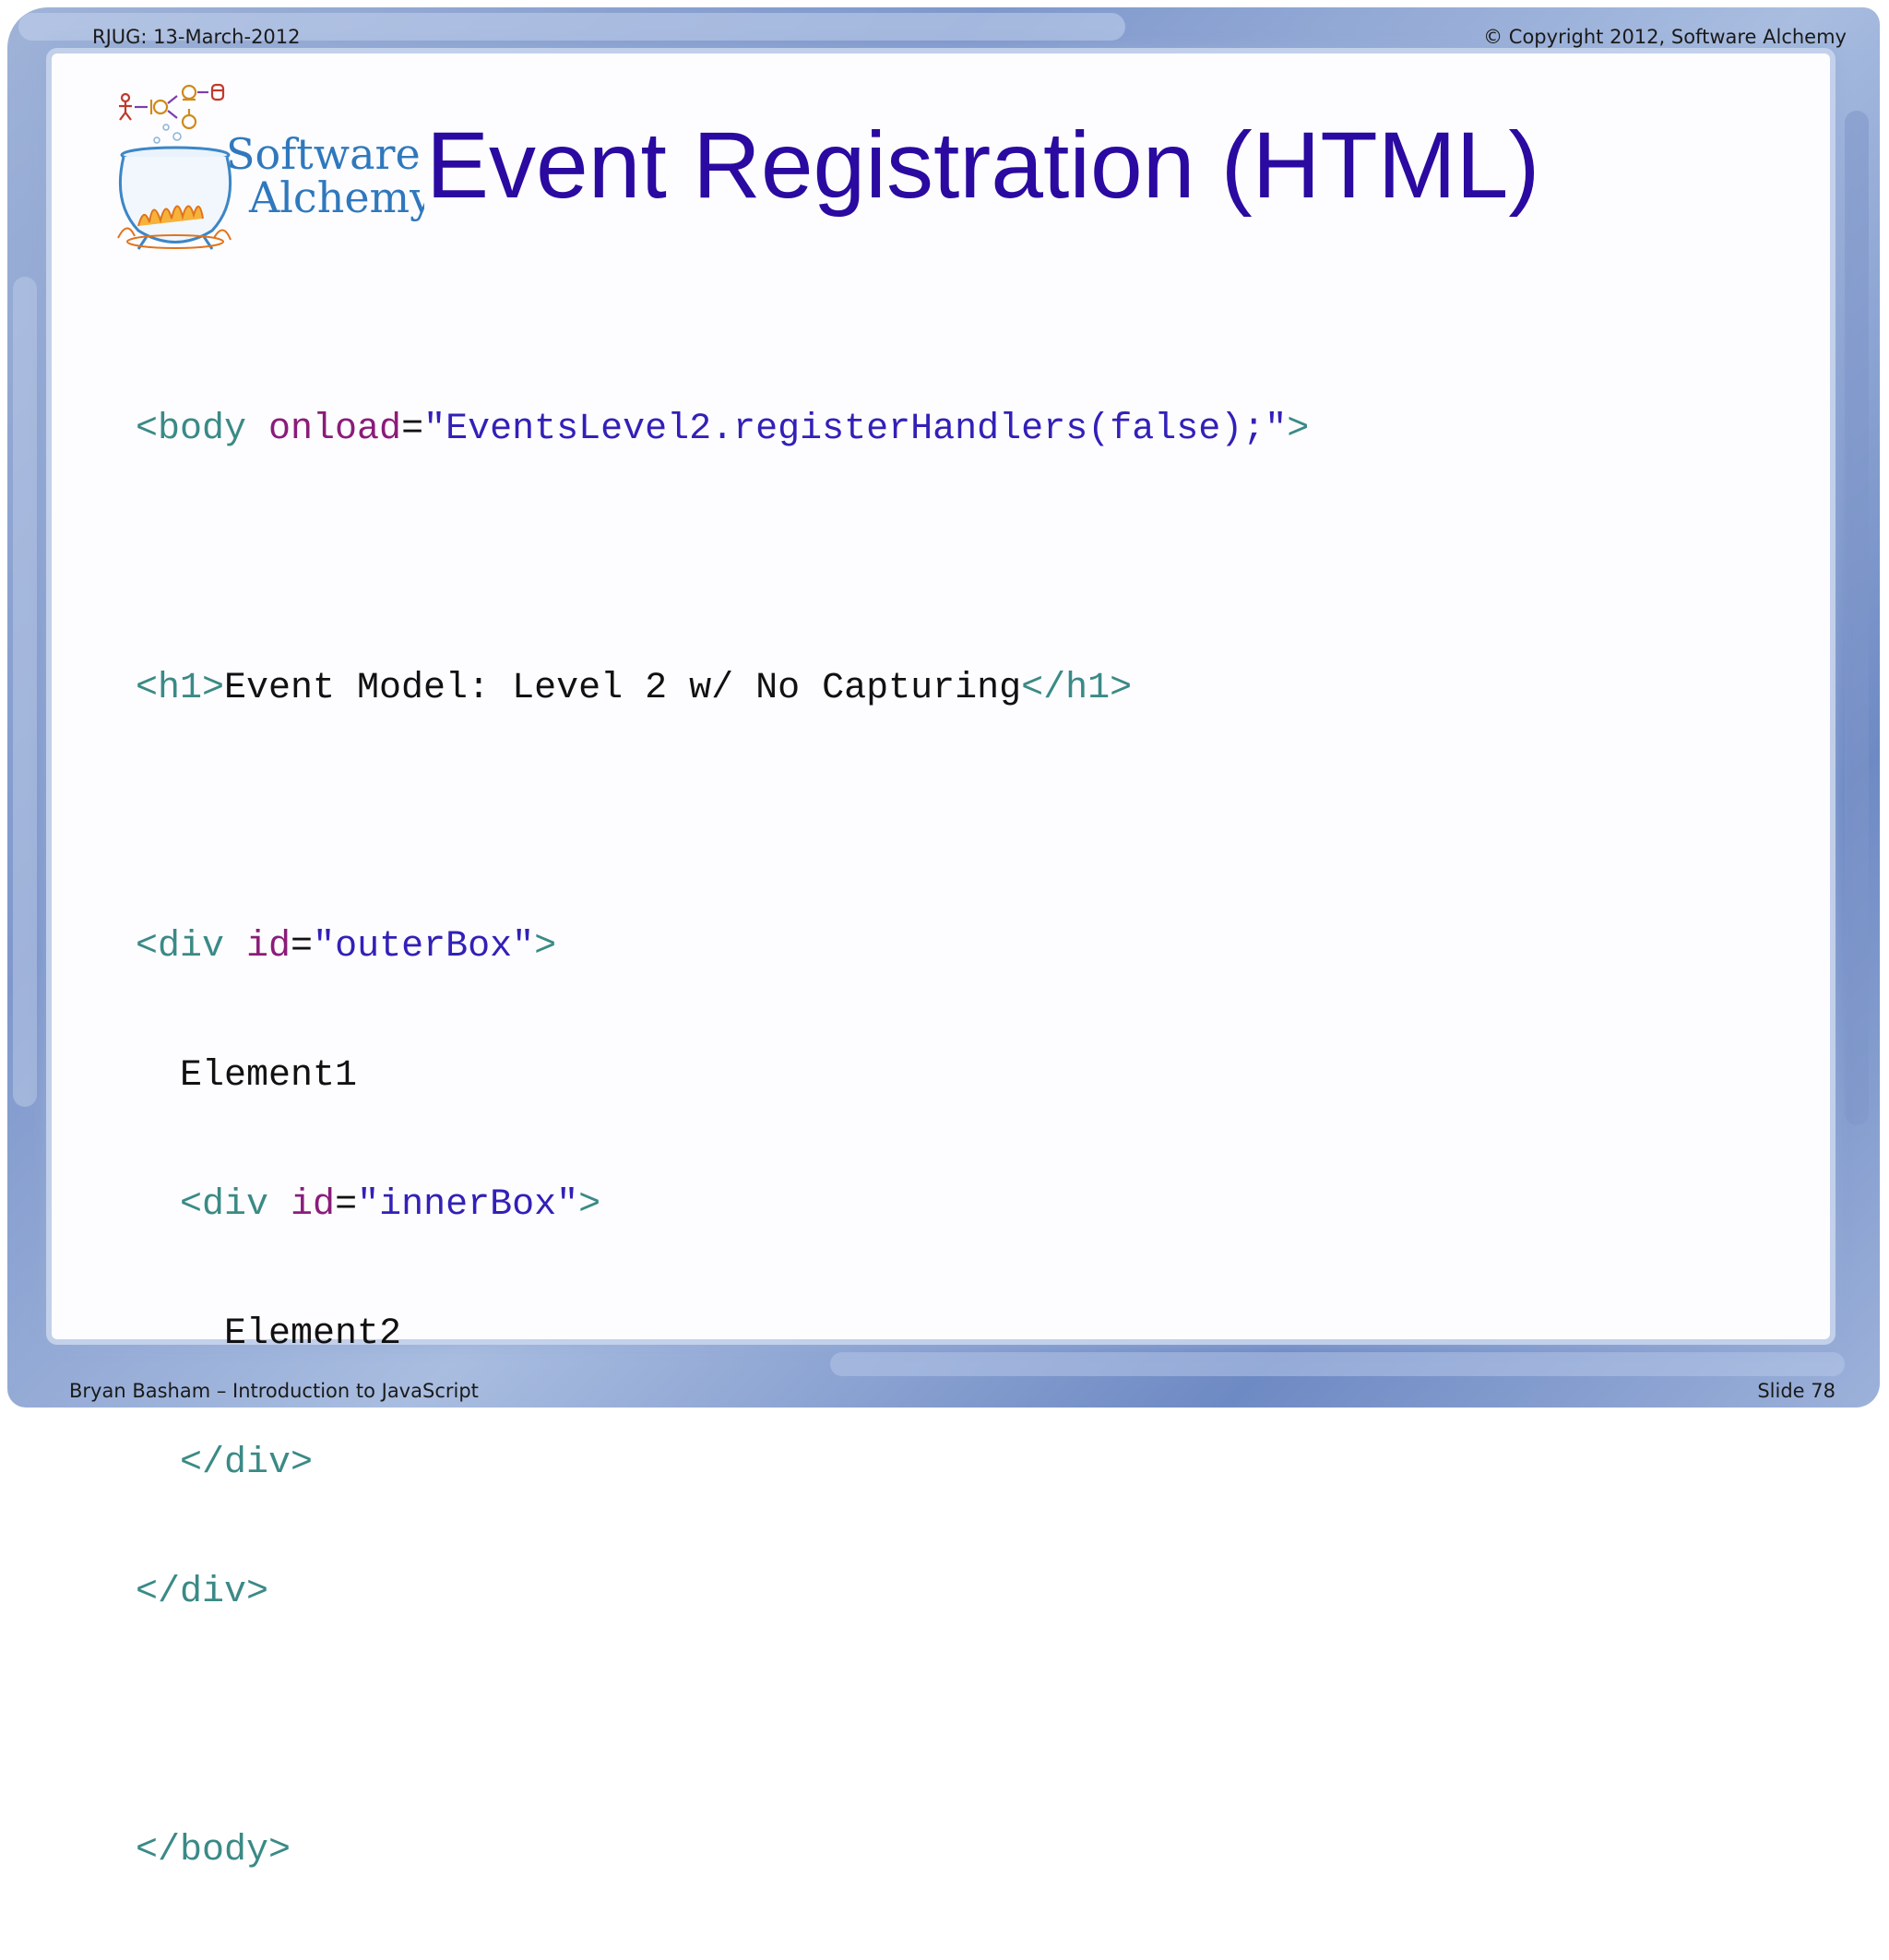  Describe the element at coordinates (468, 1204) in the screenshot. I see `code-token-value: "innerBox"` at that location.